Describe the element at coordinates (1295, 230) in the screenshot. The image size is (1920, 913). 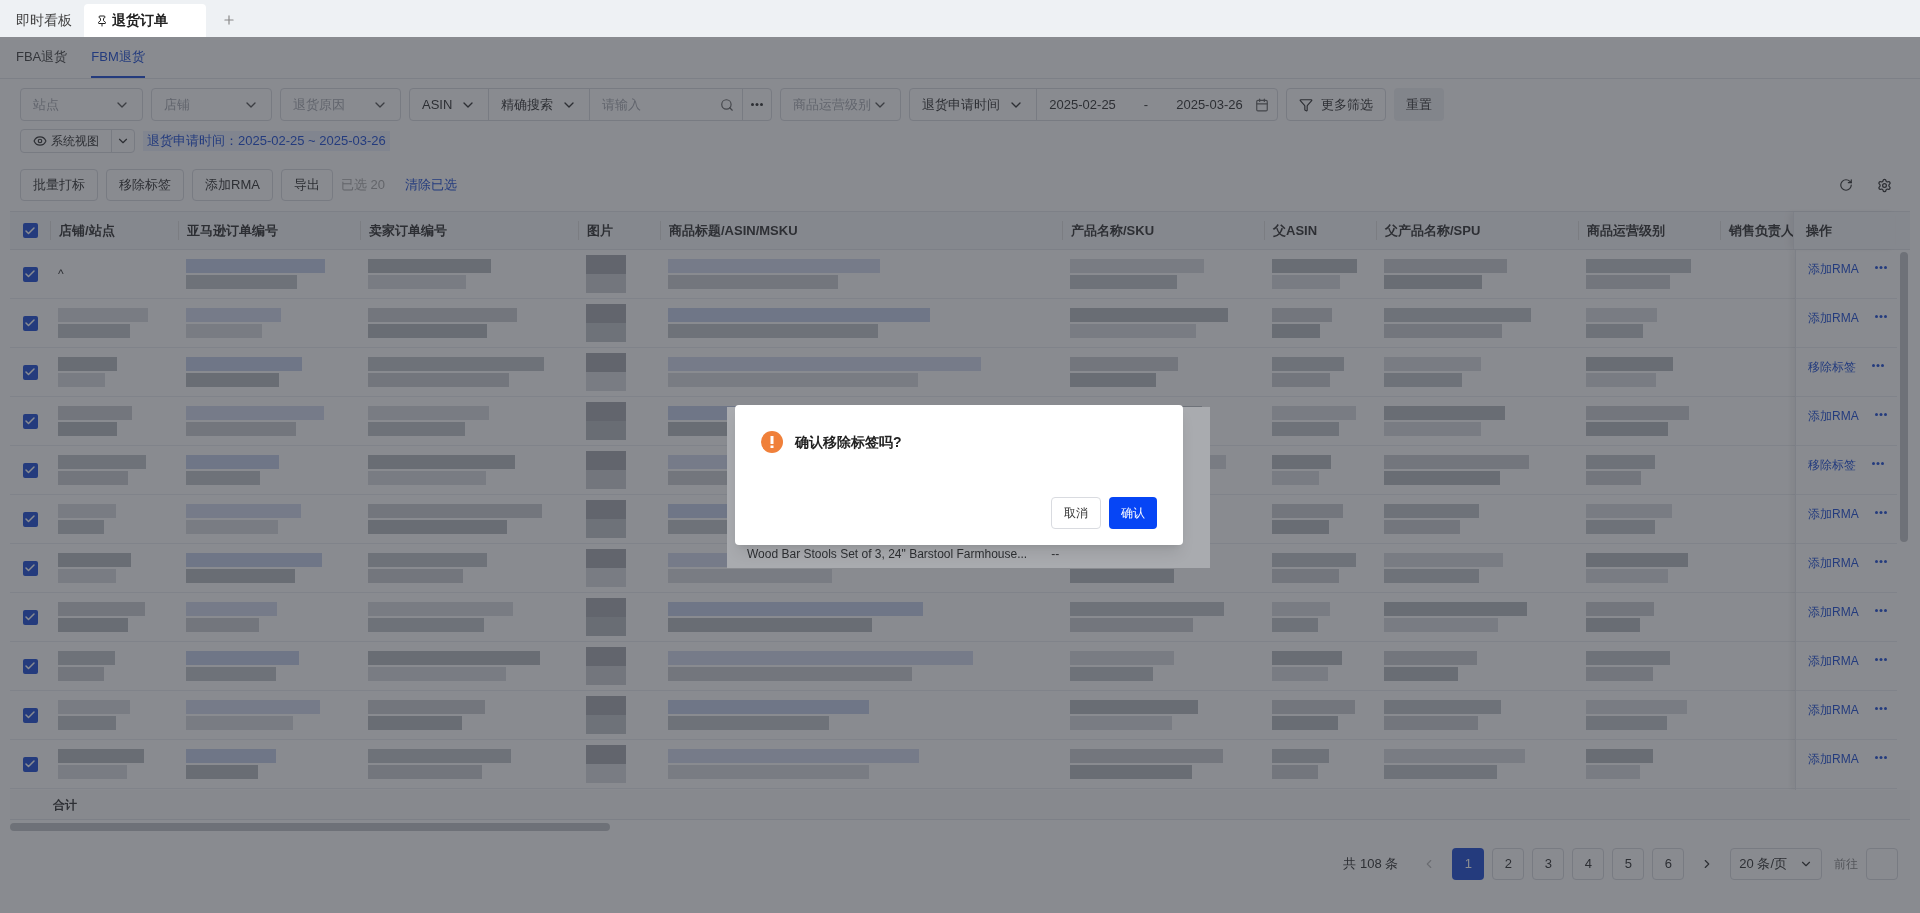
I see `column-header: 父ASIN` at that location.